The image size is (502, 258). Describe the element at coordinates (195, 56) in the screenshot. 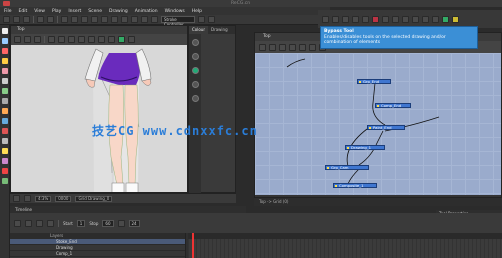

I see `swatch-icon` at that location.